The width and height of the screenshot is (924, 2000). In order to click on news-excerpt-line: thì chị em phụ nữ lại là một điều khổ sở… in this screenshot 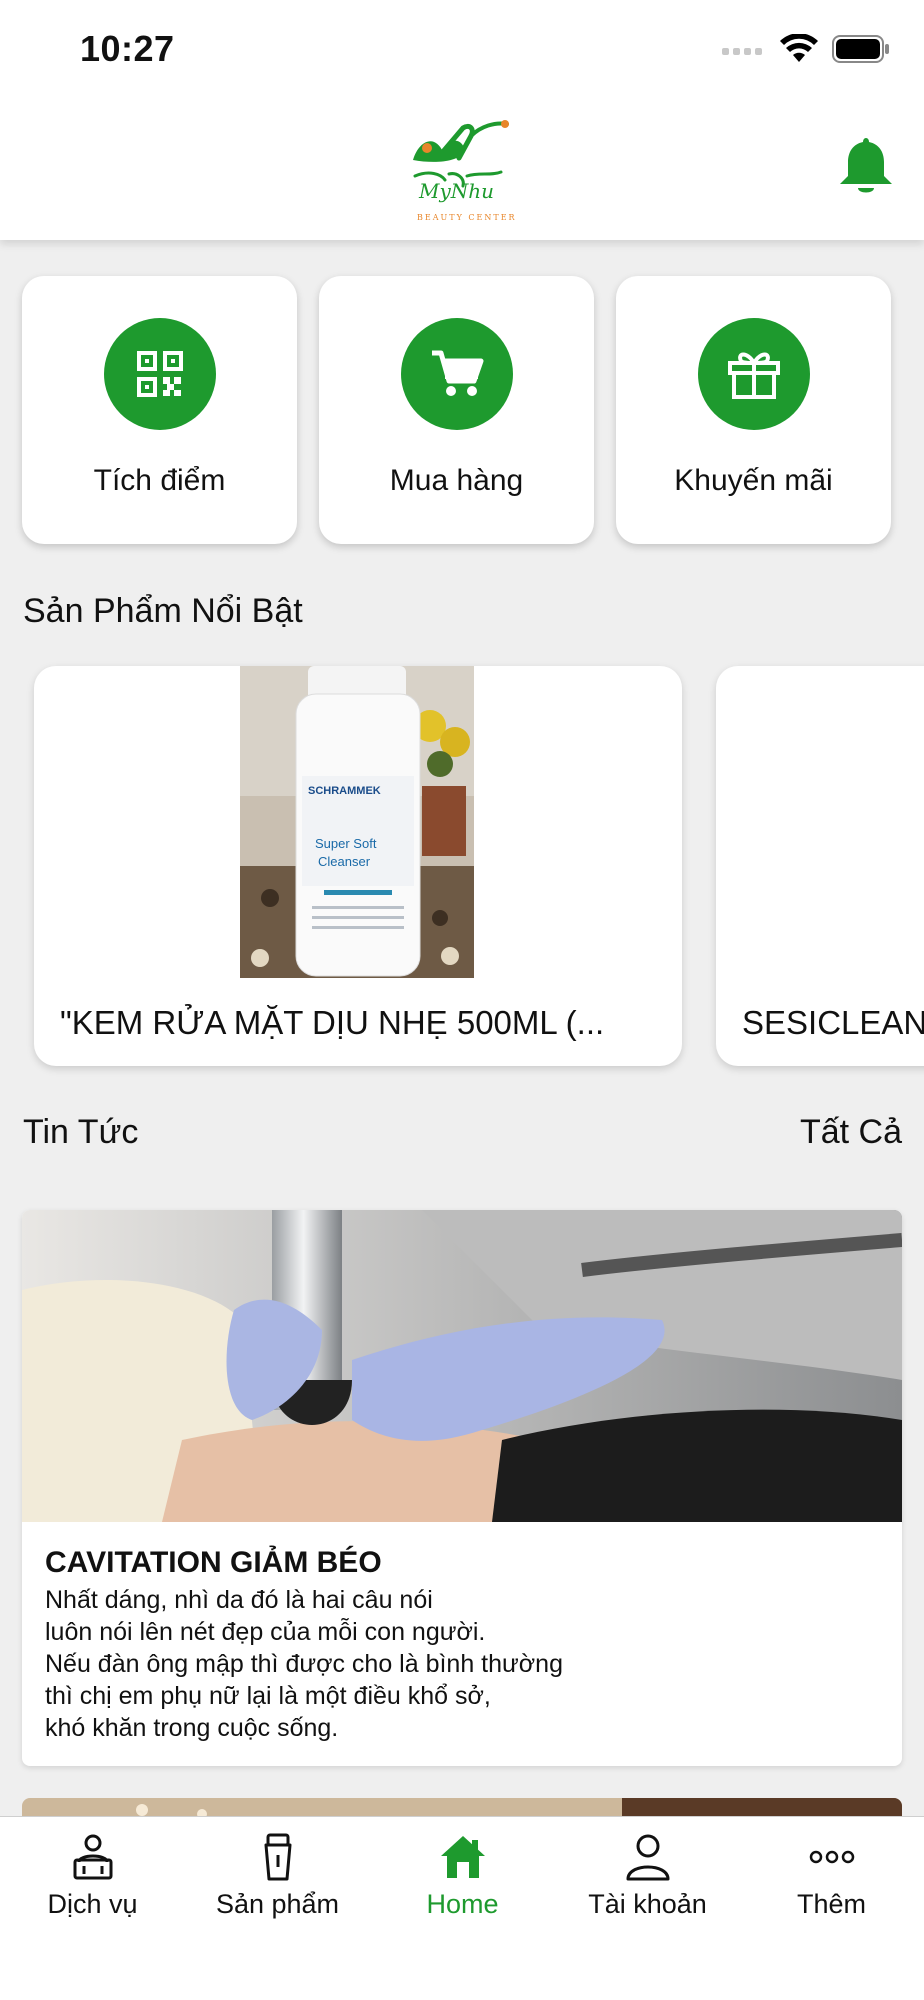, I will do `click(268, 1696)`.